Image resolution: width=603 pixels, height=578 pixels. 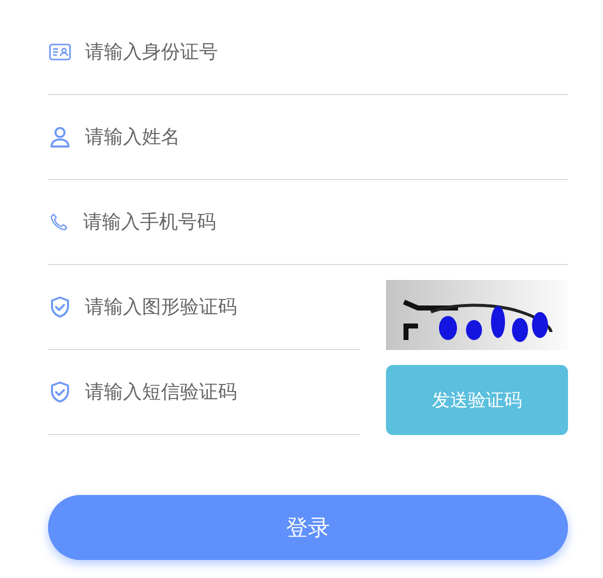 What do you see at coordinates (477, 400) in the screenshot?
I see `send-code-button: 发送验证码` at bounding box center [477, 400].